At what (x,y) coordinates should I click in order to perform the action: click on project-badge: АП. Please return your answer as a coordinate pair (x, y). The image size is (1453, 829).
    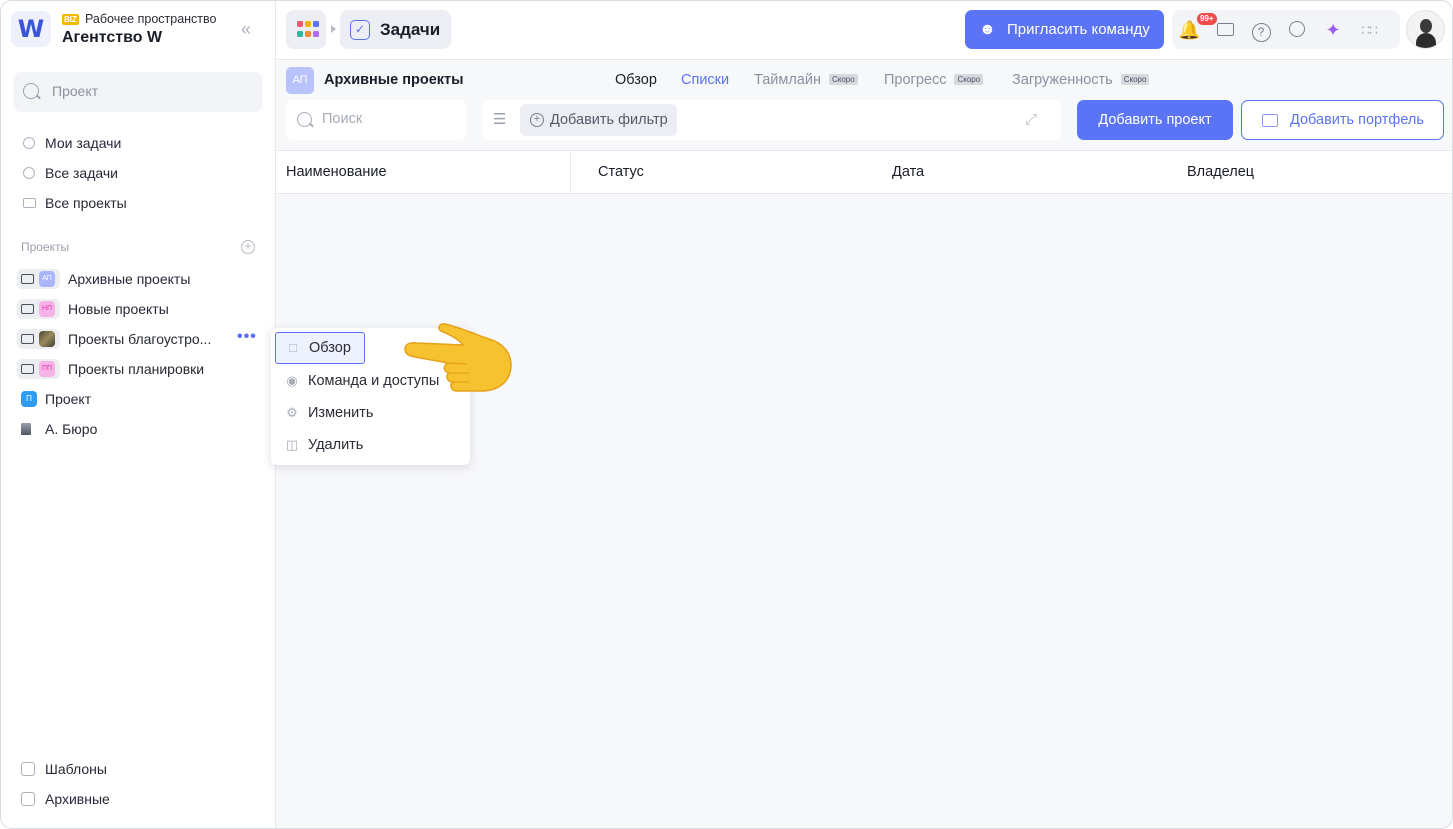
    Looking at the image, I should click on (300, 80).